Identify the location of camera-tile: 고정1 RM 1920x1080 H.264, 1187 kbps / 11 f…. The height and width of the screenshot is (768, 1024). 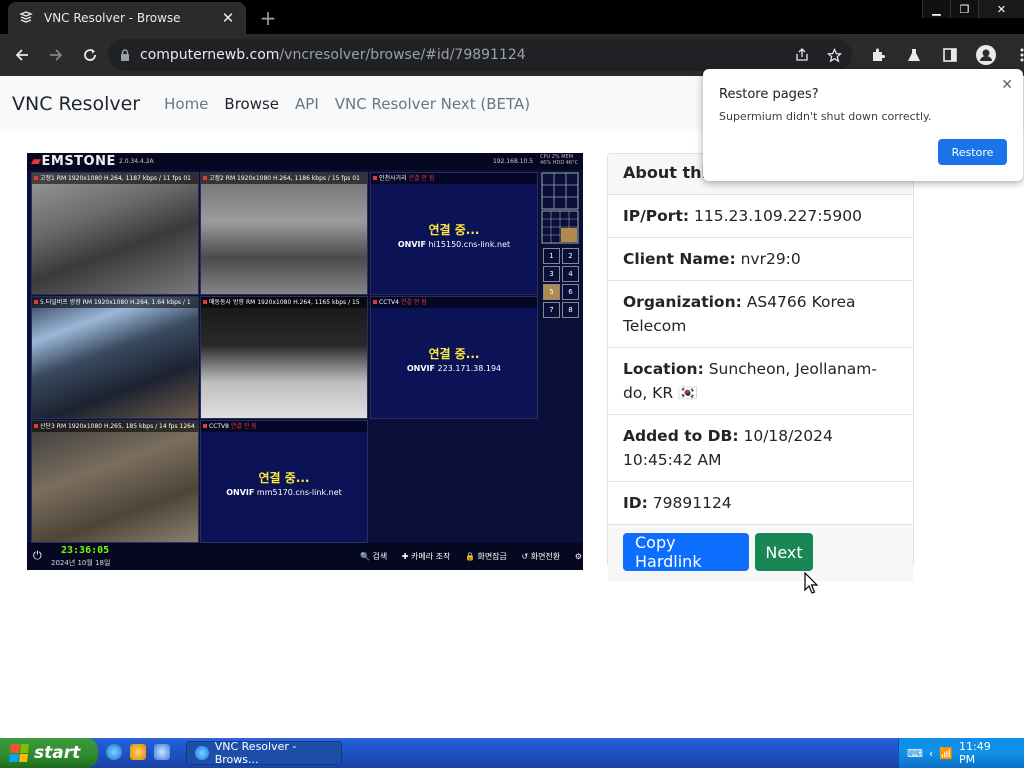
(115, 233).